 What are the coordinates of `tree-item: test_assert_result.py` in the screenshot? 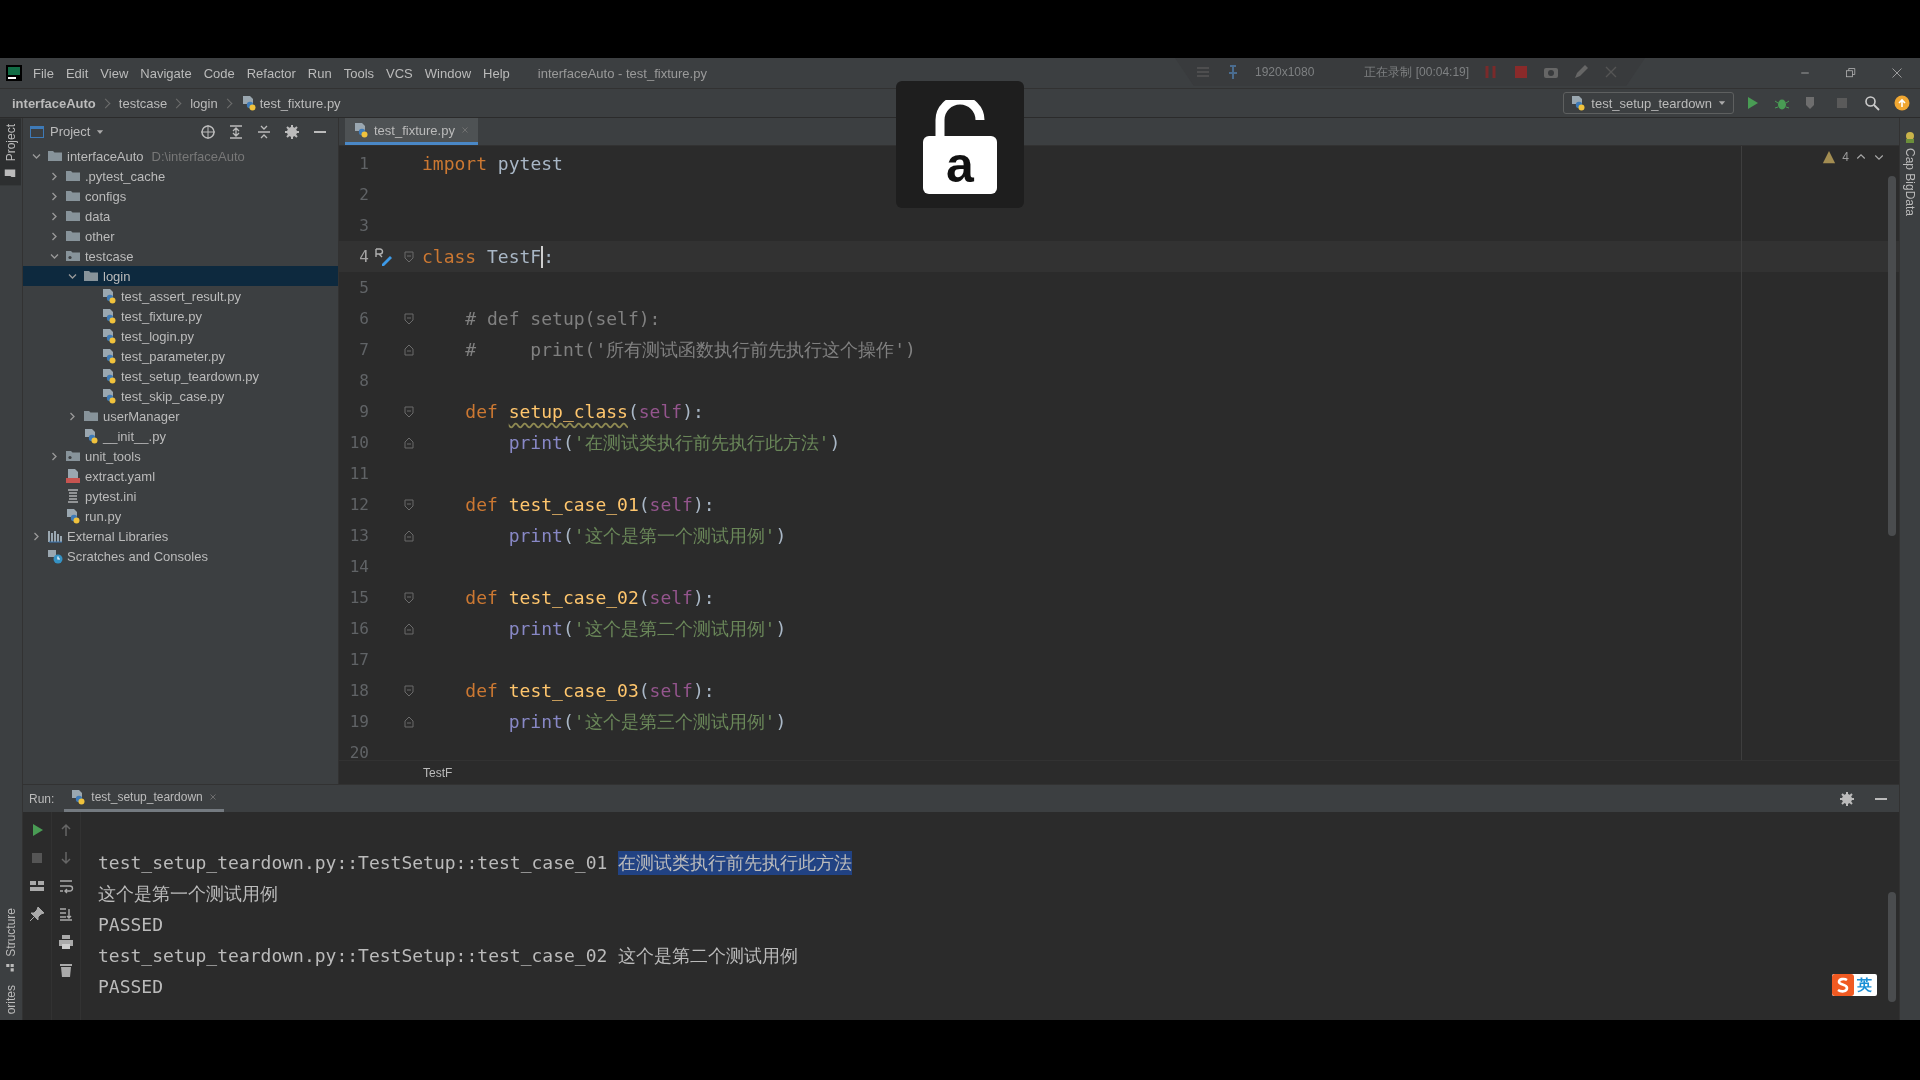 It's located at (180, 296).